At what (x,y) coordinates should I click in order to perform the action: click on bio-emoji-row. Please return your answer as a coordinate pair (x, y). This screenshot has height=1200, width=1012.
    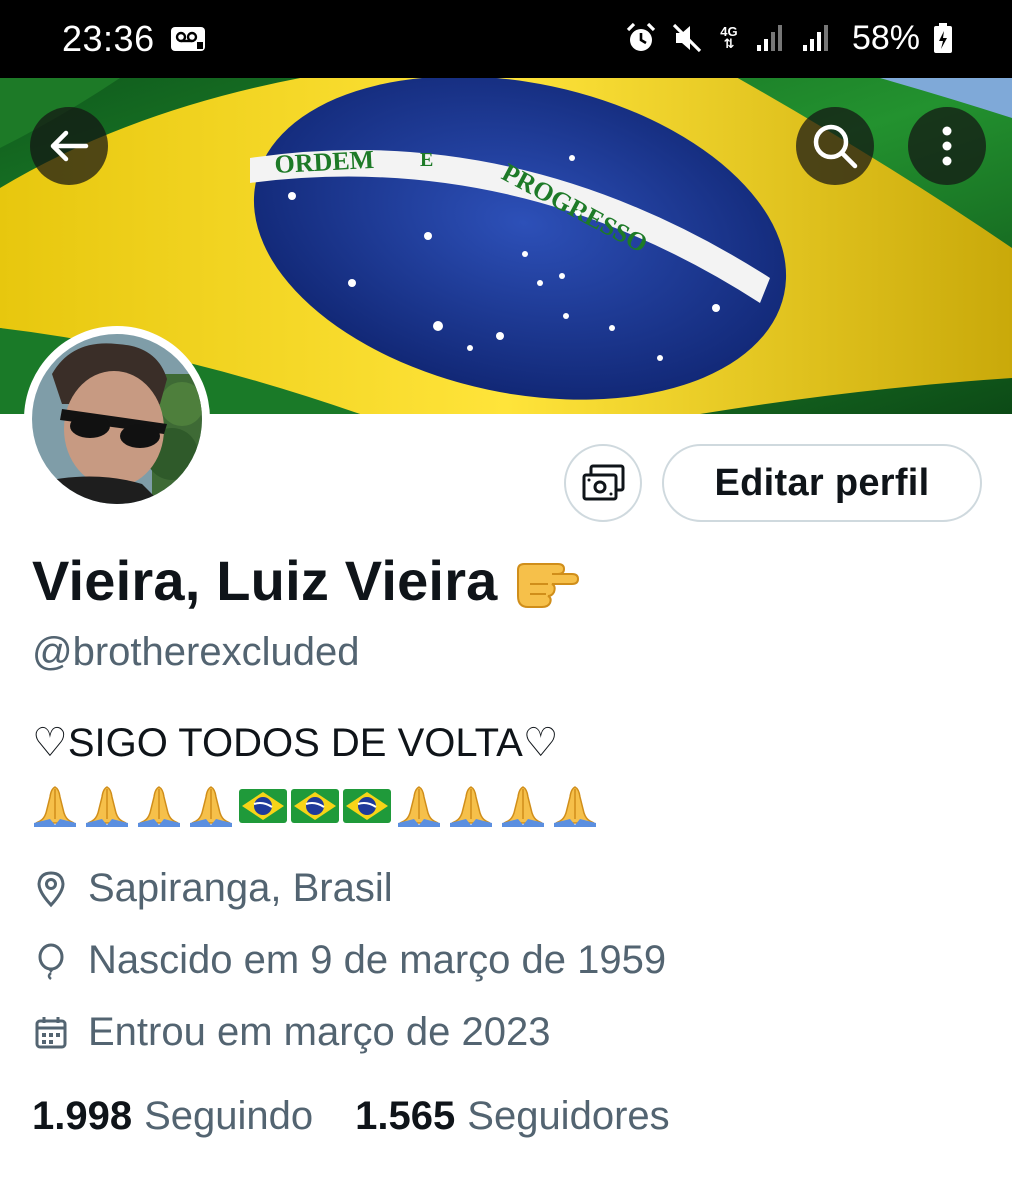
    Looking at the image, I should click on (315, 805).